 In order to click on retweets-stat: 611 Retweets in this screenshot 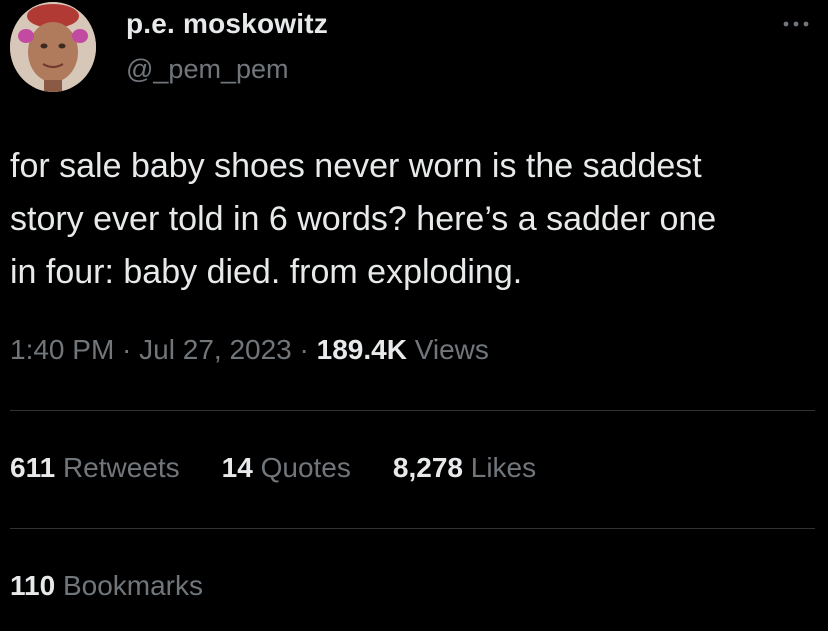, I will do `click(95, 468)`.